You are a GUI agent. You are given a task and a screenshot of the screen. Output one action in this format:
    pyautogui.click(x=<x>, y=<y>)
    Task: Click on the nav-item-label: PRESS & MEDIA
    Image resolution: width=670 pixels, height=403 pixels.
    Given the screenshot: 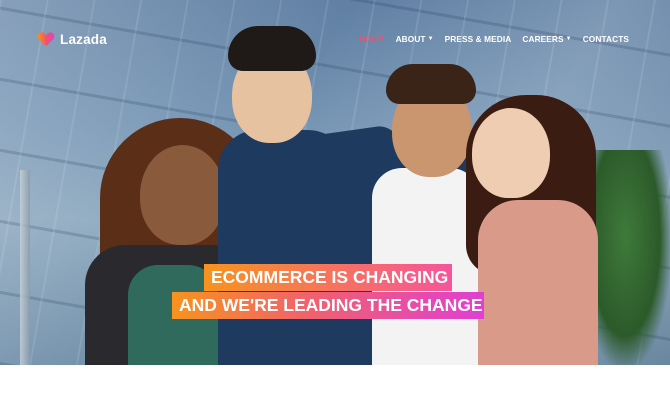 What is the action you would take?
    pyautogui.click(x=478, y=39)
    